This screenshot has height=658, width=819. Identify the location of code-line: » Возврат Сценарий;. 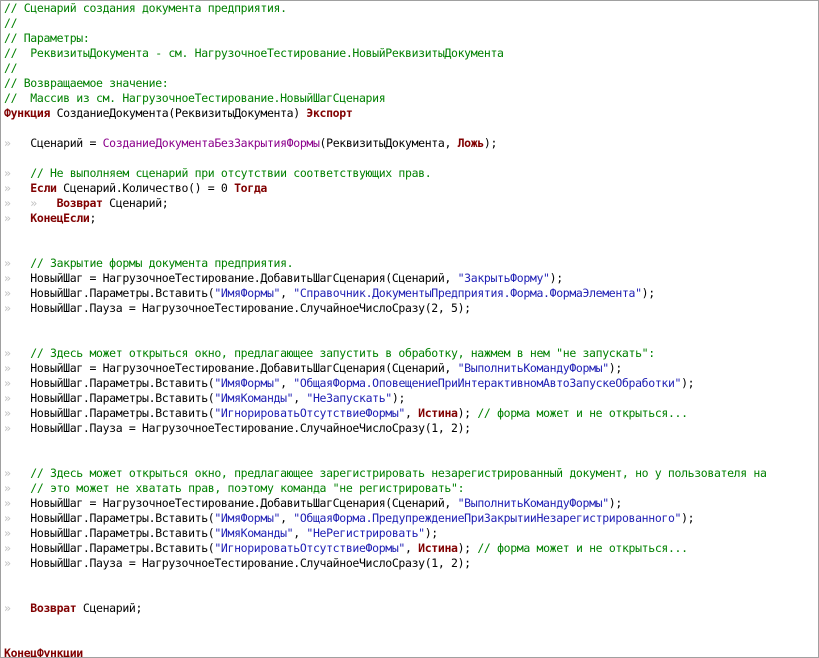
(385, 608).